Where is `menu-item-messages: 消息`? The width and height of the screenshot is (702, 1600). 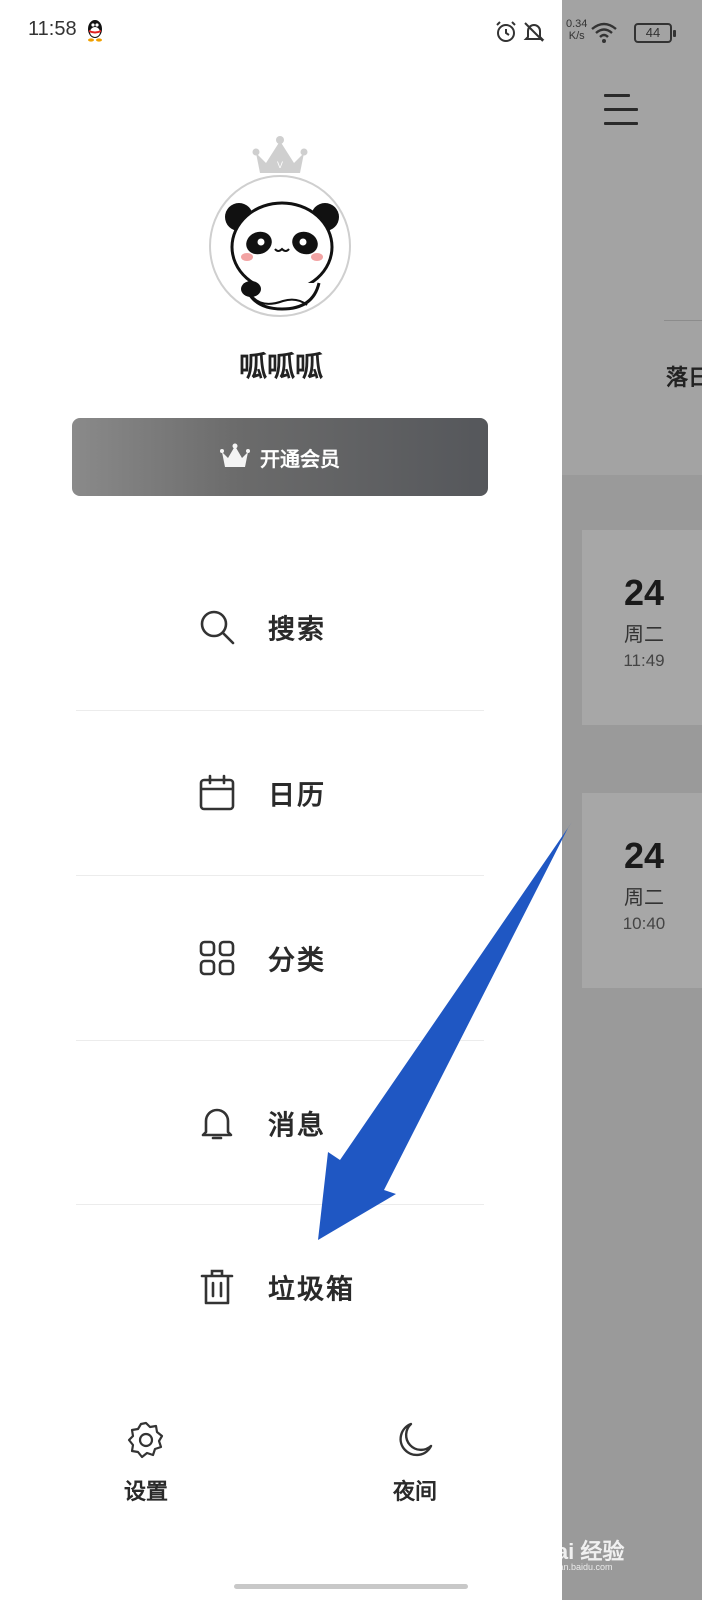 menu-item-messages: 消息 is located at coordinates (280, 1123).